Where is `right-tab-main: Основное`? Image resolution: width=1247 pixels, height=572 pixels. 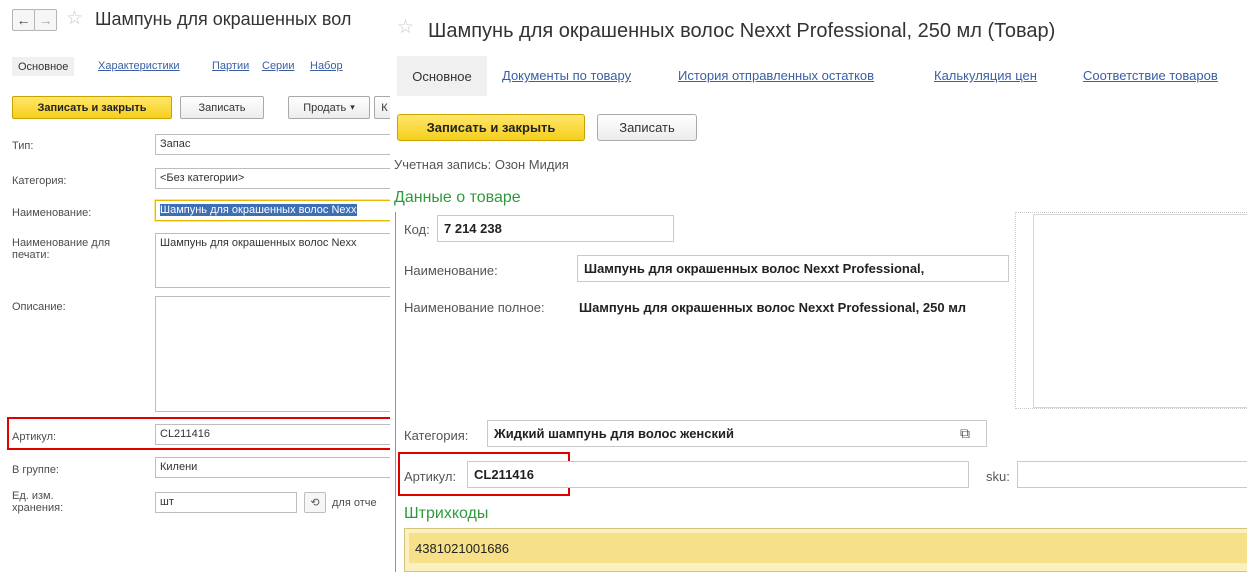 right-tab-main: Основное is located at coordinates (442, 76).